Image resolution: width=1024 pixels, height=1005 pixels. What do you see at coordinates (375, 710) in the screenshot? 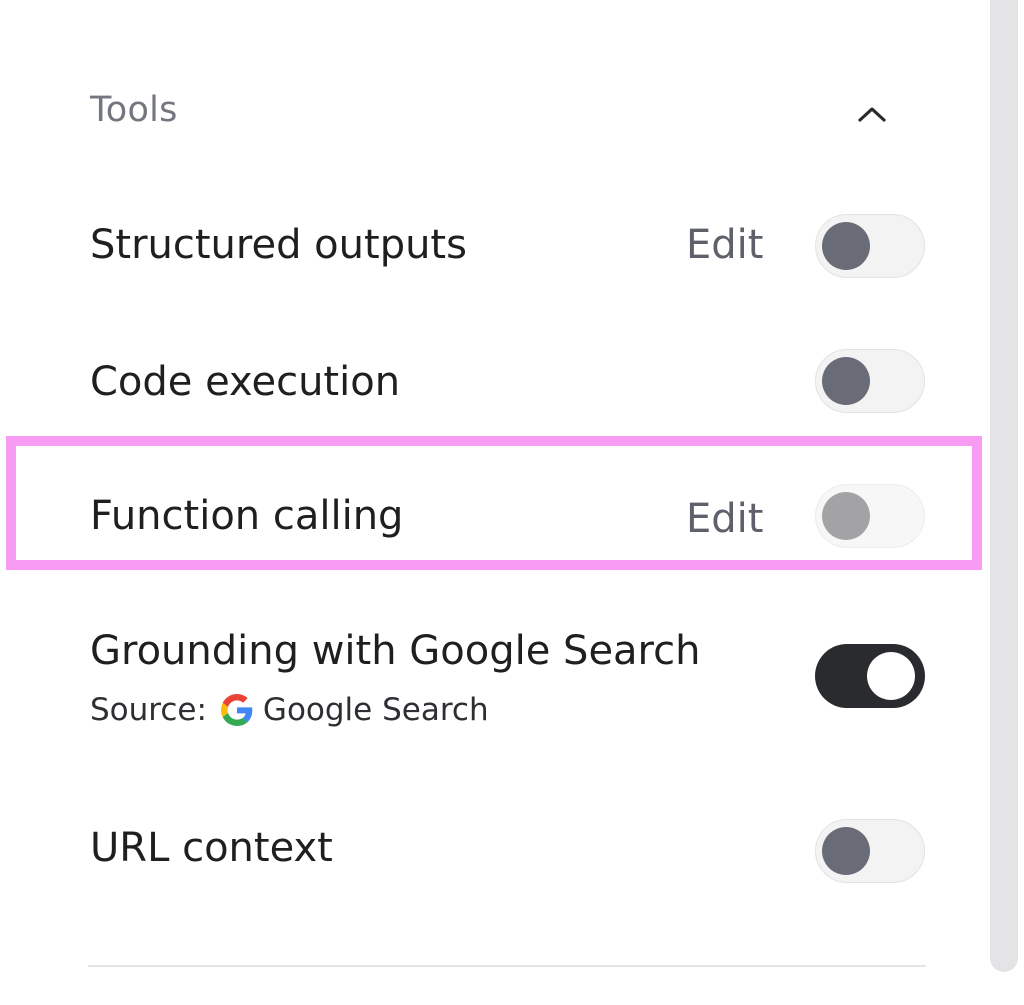
I see `source-name: Google Search` at bounding box center [375, 710].